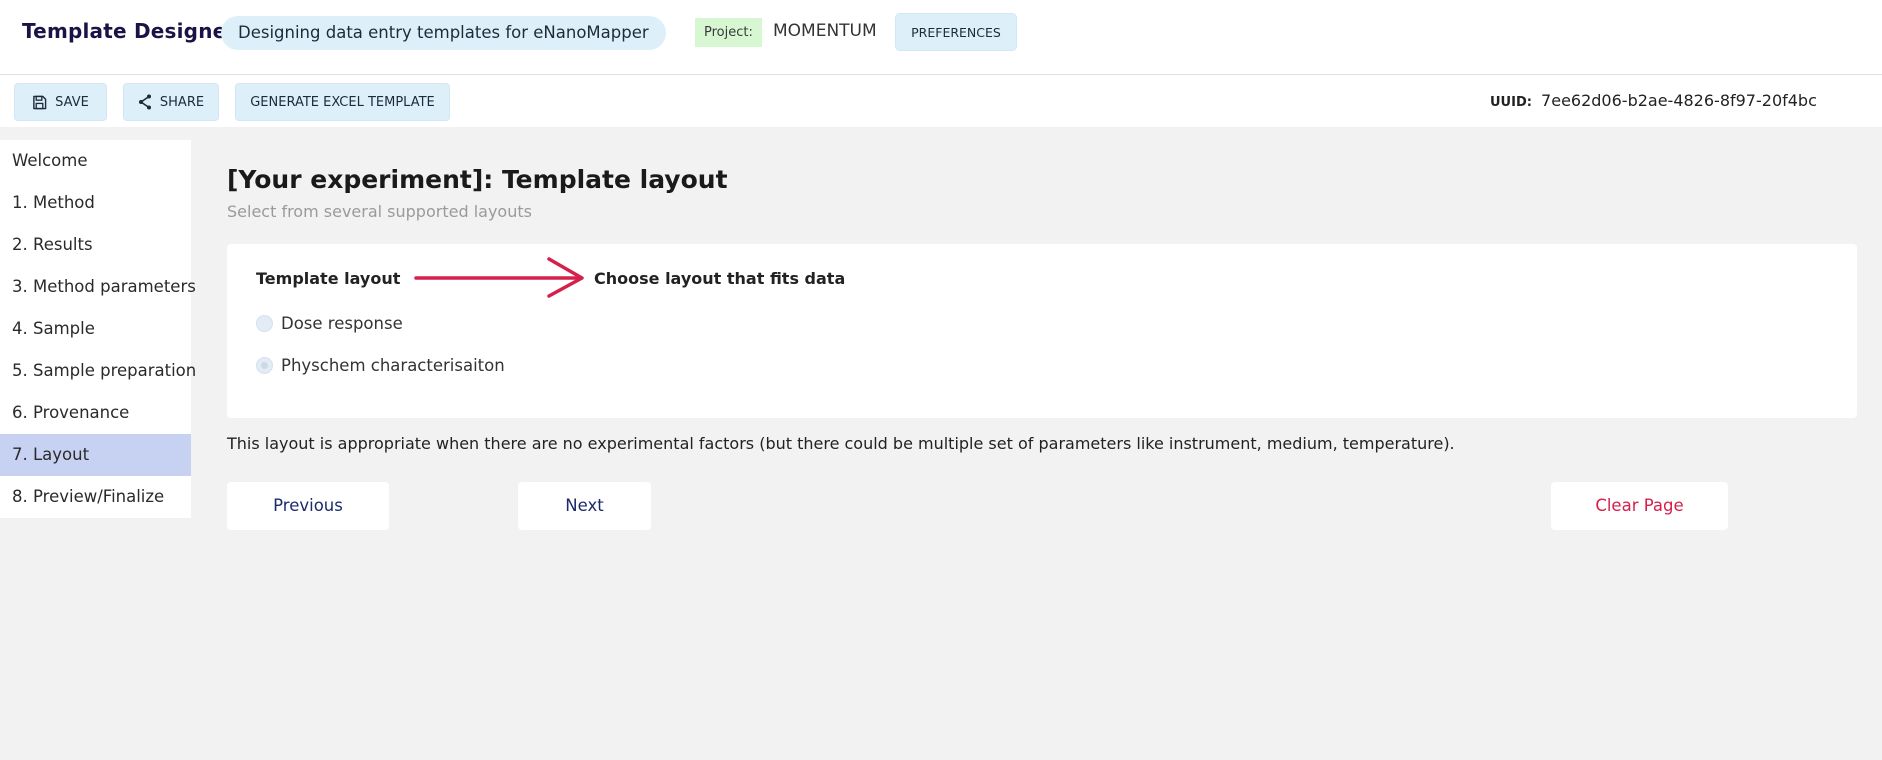  Describe the element at coordinates (728, 32) in the screenshot. I see `project-label: Project:` at that location.